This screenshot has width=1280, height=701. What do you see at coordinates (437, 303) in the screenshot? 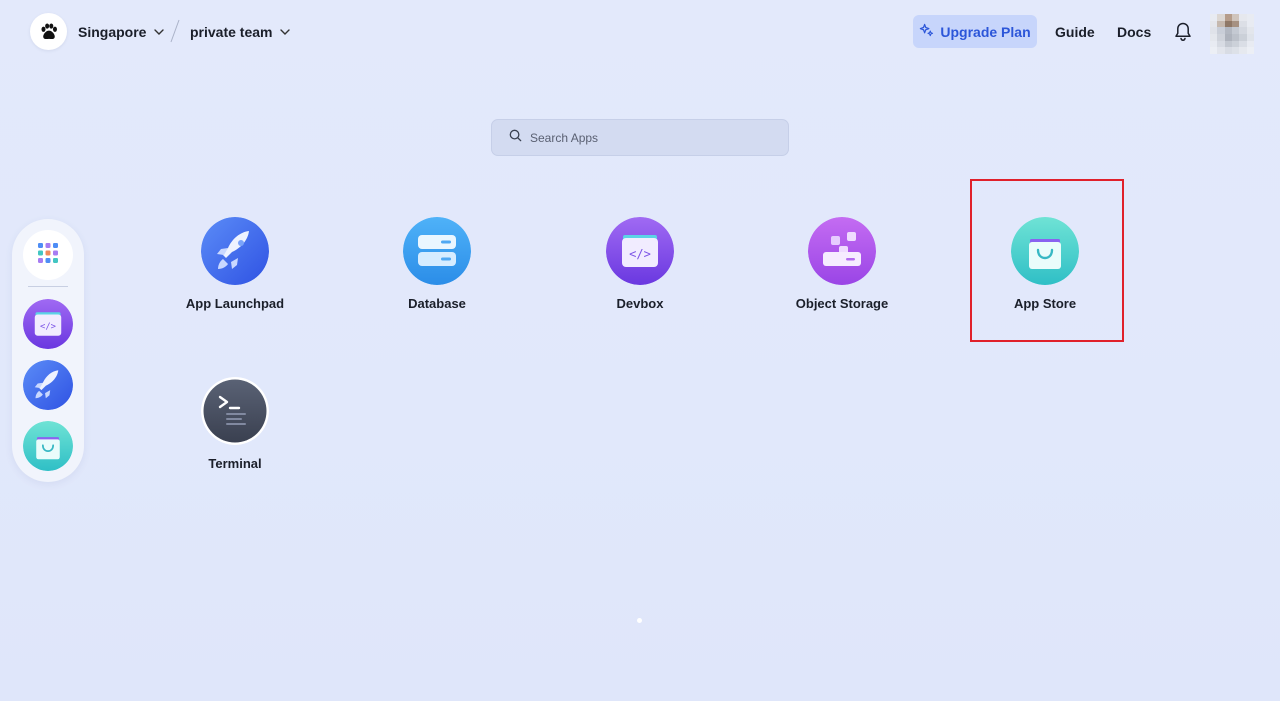
I see `app-label: Database` at bounding box center [437, 303].